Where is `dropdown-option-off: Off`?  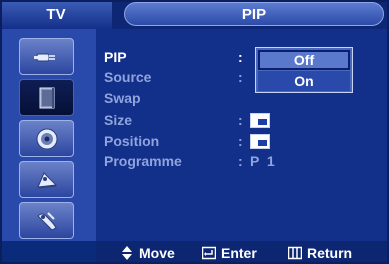
dropdown-option-off: Off is located at coordinates (304, 60).